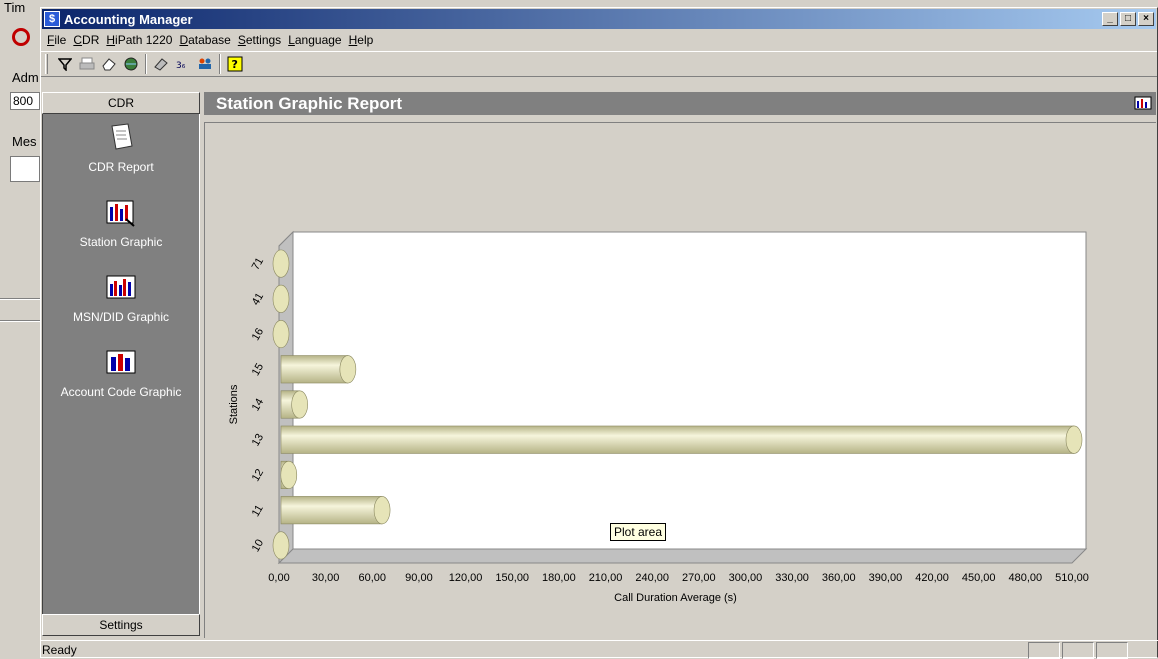 The width and height of the screenshot is (1158, 659). I want to click on number-icon: 3₆, so click(183, 64).